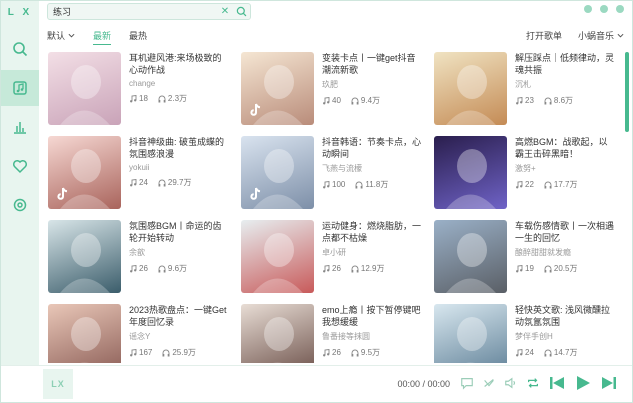  I want to click on playlist-title: 2023热歌盘点：一键Get年度回忆录, so click(179, 316).